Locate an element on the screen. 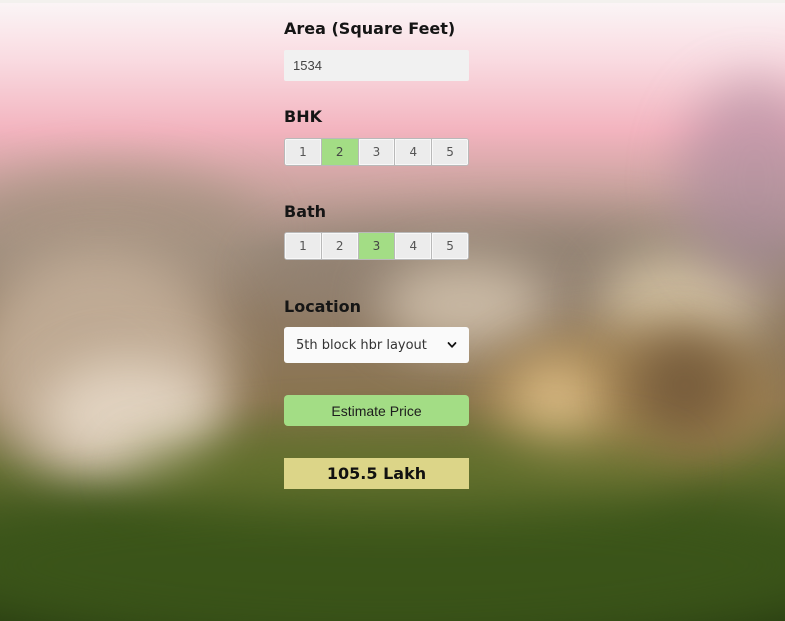  estimated-price-result: 105.5 Lakh is located at coordinates (376, 473).